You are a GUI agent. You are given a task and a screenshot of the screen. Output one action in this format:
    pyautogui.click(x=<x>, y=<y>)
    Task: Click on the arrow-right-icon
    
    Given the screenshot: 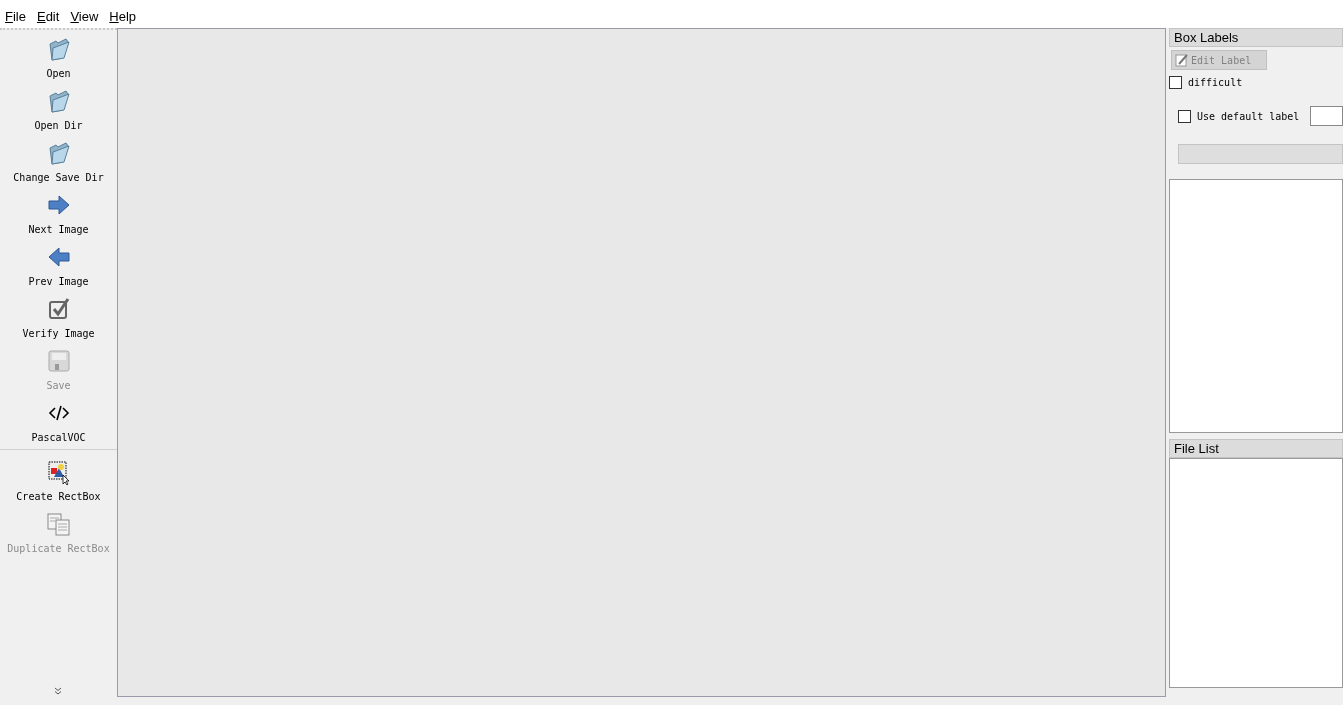 What is the action you would take?
    pyautogui.click(x=58, y=205)
    